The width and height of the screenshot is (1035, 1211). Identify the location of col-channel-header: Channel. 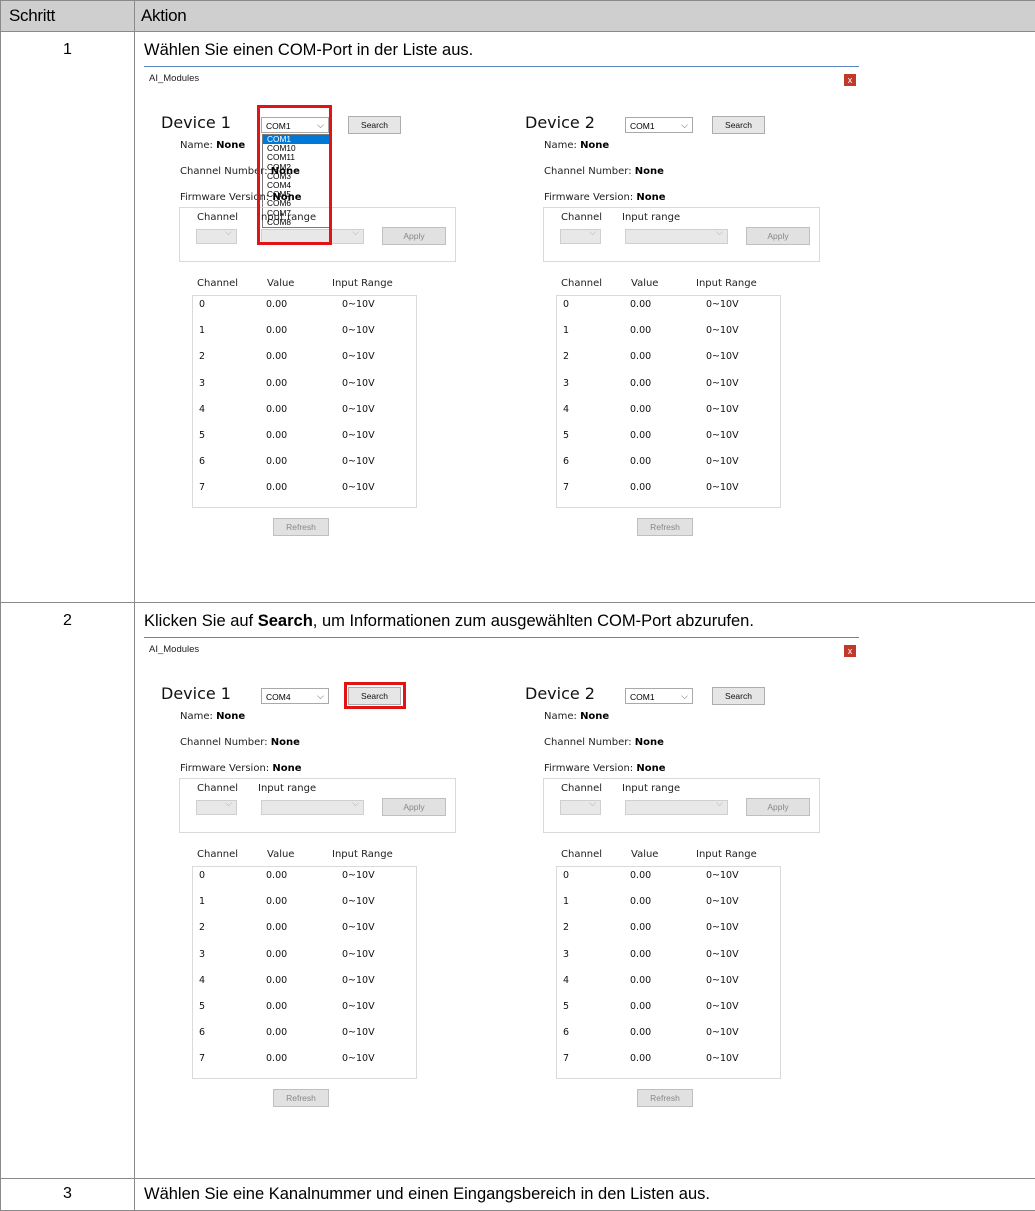
(218, 854).